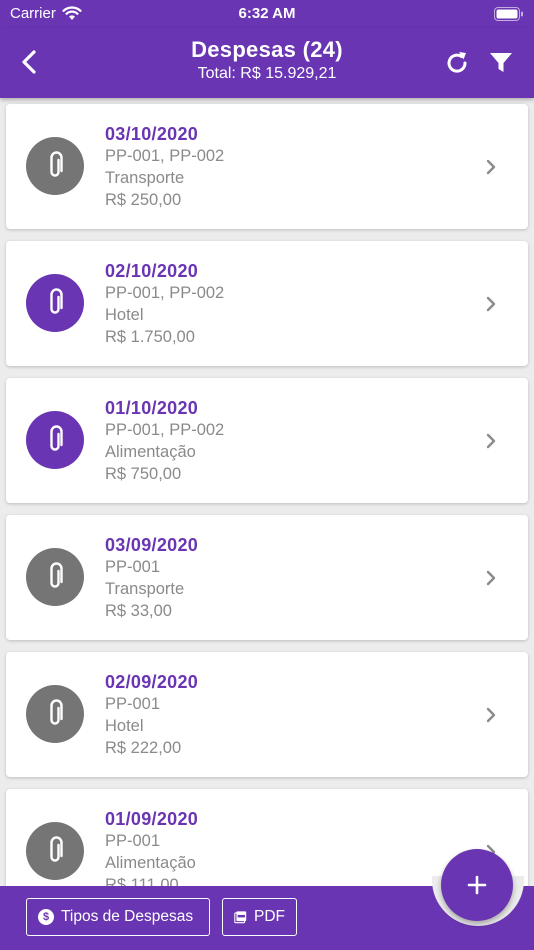  I want to click on expense-info: 03/09/2020 PP-001 Transporte R$ 33,00, so click(151, 578).